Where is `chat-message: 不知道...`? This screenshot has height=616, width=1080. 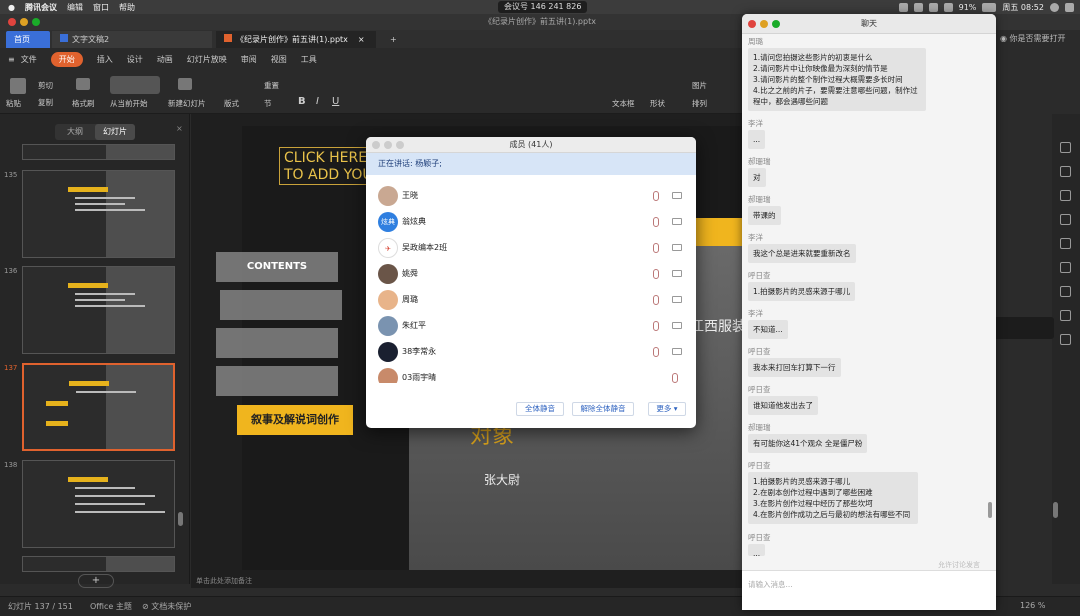 chat-message: 不知道... is located at coordinates (768, 329).